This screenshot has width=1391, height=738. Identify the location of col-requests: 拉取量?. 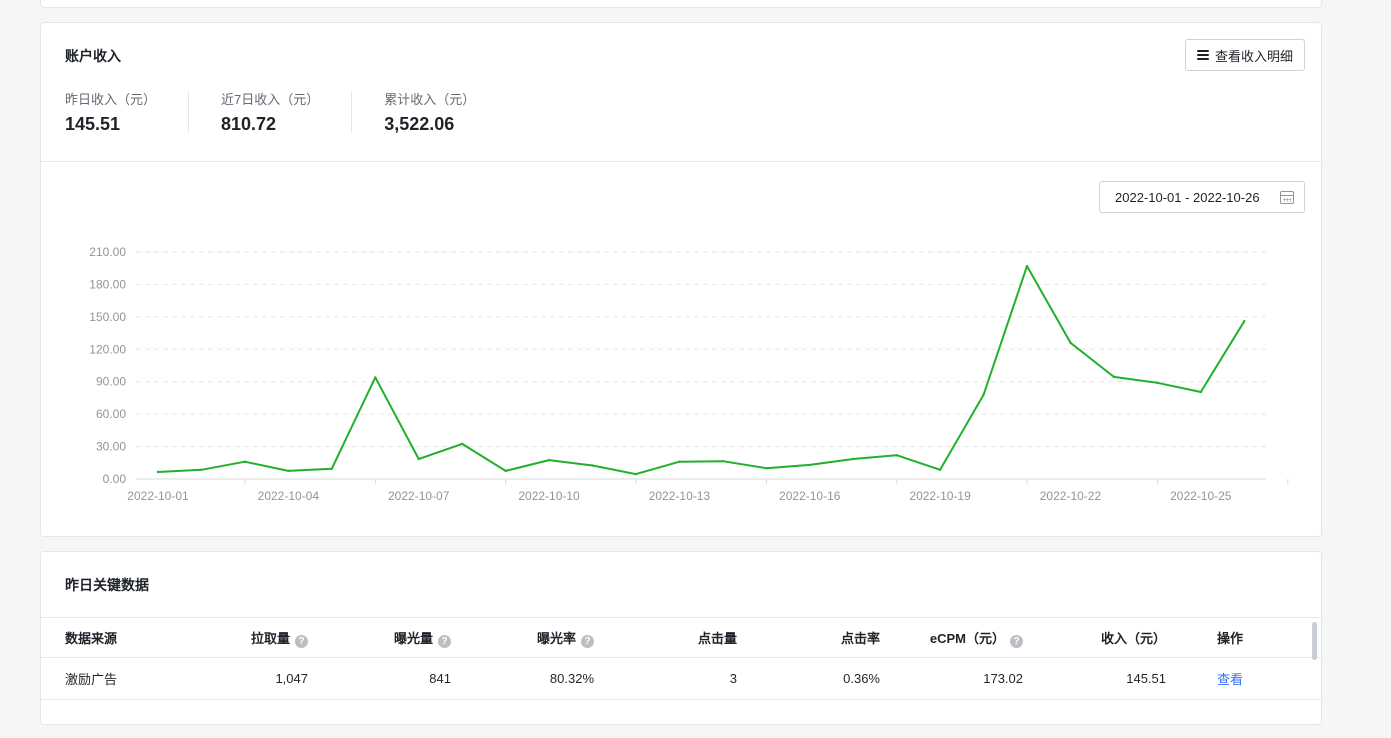
(250, 638).